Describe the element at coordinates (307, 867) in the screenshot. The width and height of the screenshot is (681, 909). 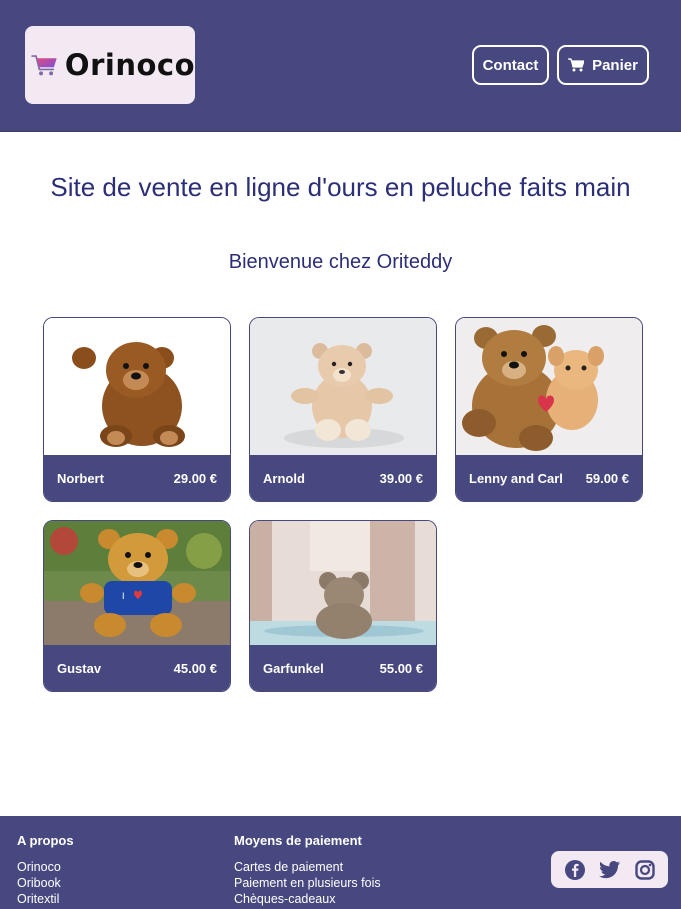
I see `footer-link-cartes: Cartes de paiement` at that location.